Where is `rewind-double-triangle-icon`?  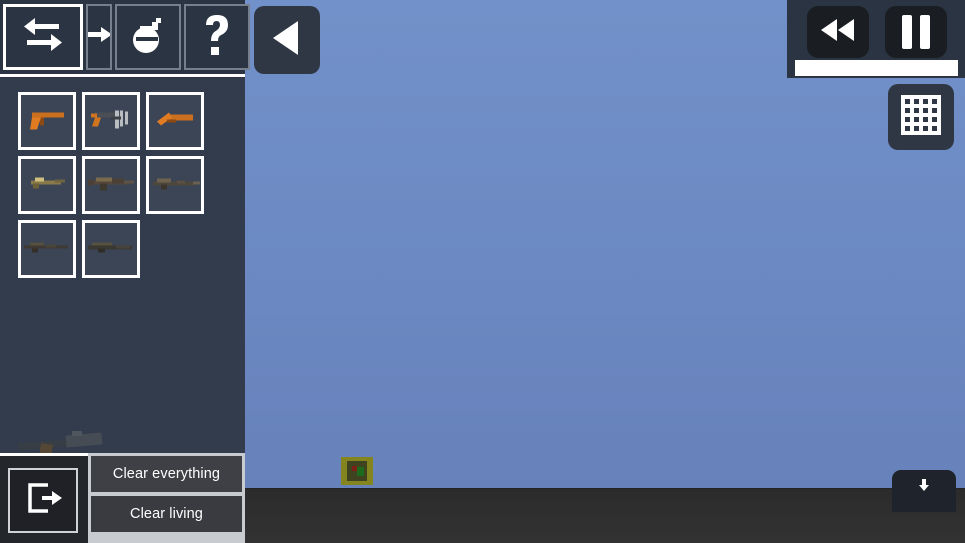 rewind-double-triangle-icon is located at coordinates (838, 32).